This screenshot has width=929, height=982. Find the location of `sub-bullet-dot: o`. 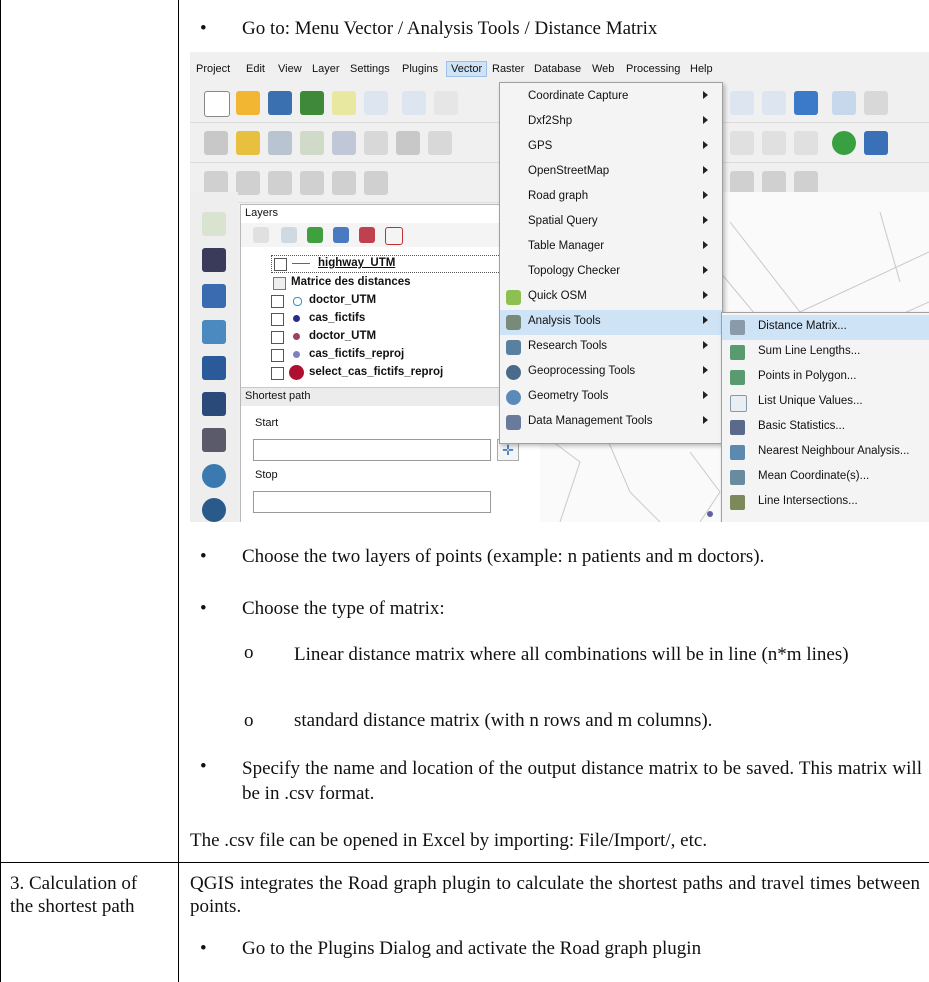

sub-bullet-dot: o is located at coordinates (249, 720).